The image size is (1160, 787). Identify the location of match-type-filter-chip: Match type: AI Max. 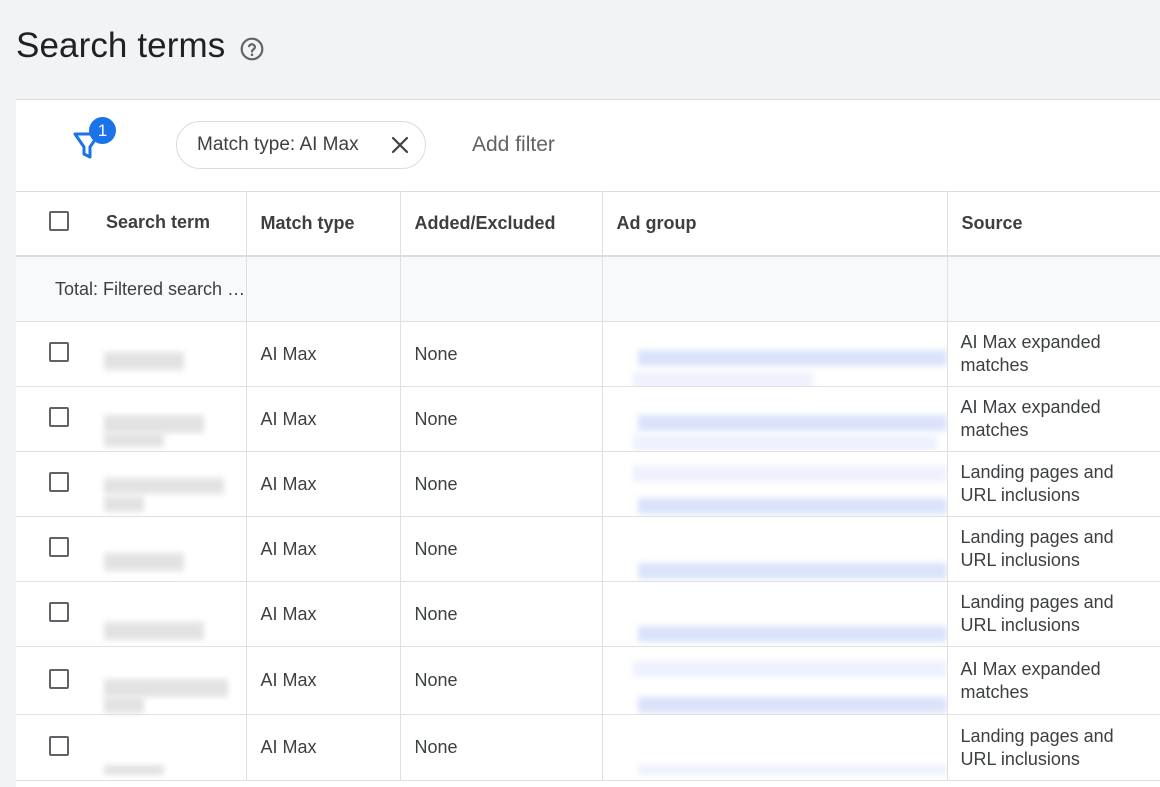
(301, 145).